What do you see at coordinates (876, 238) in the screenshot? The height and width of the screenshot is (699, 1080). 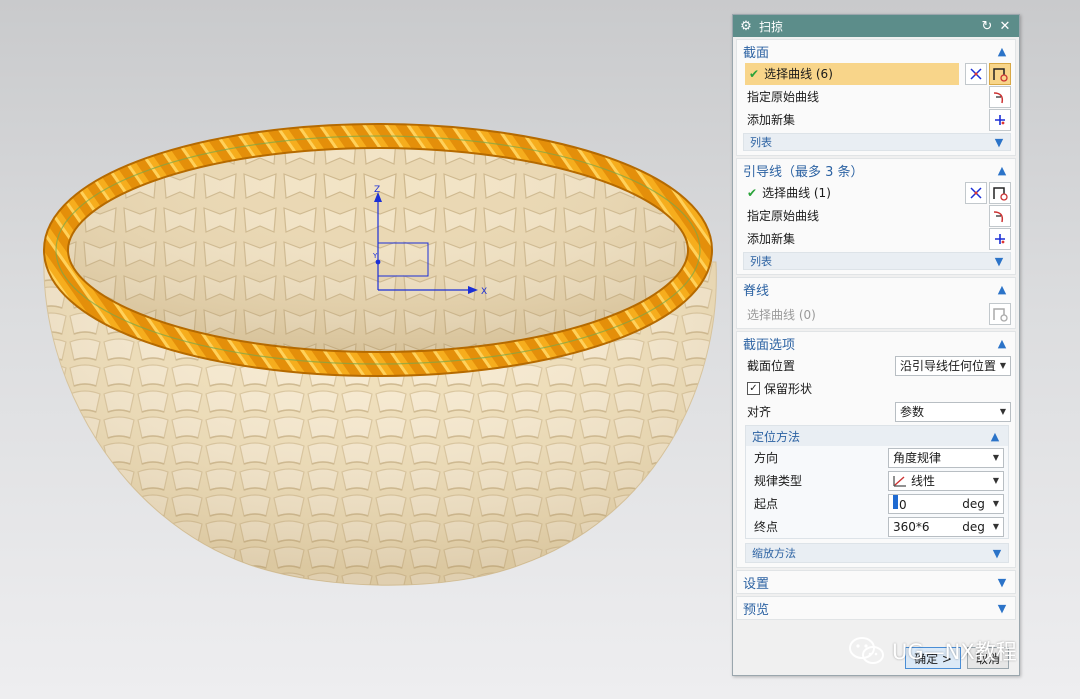 I see `guide-add-new-set-row: 添加新集` at bounding box center [876, 238].